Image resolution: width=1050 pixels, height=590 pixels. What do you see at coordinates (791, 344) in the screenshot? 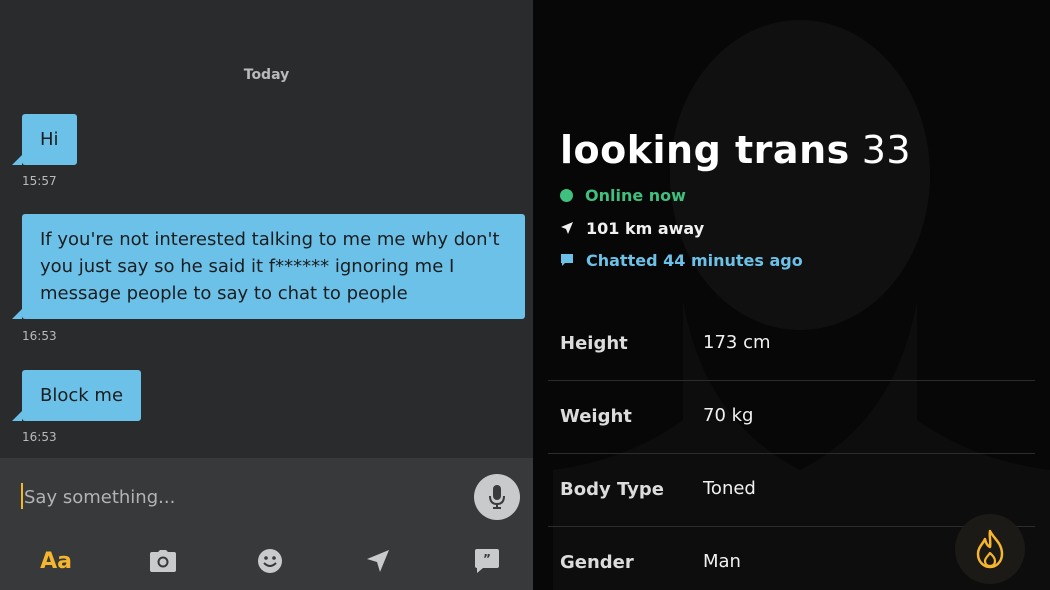
I see `stat-row-height: Height 173 cm` at bounding box center [791, 344].